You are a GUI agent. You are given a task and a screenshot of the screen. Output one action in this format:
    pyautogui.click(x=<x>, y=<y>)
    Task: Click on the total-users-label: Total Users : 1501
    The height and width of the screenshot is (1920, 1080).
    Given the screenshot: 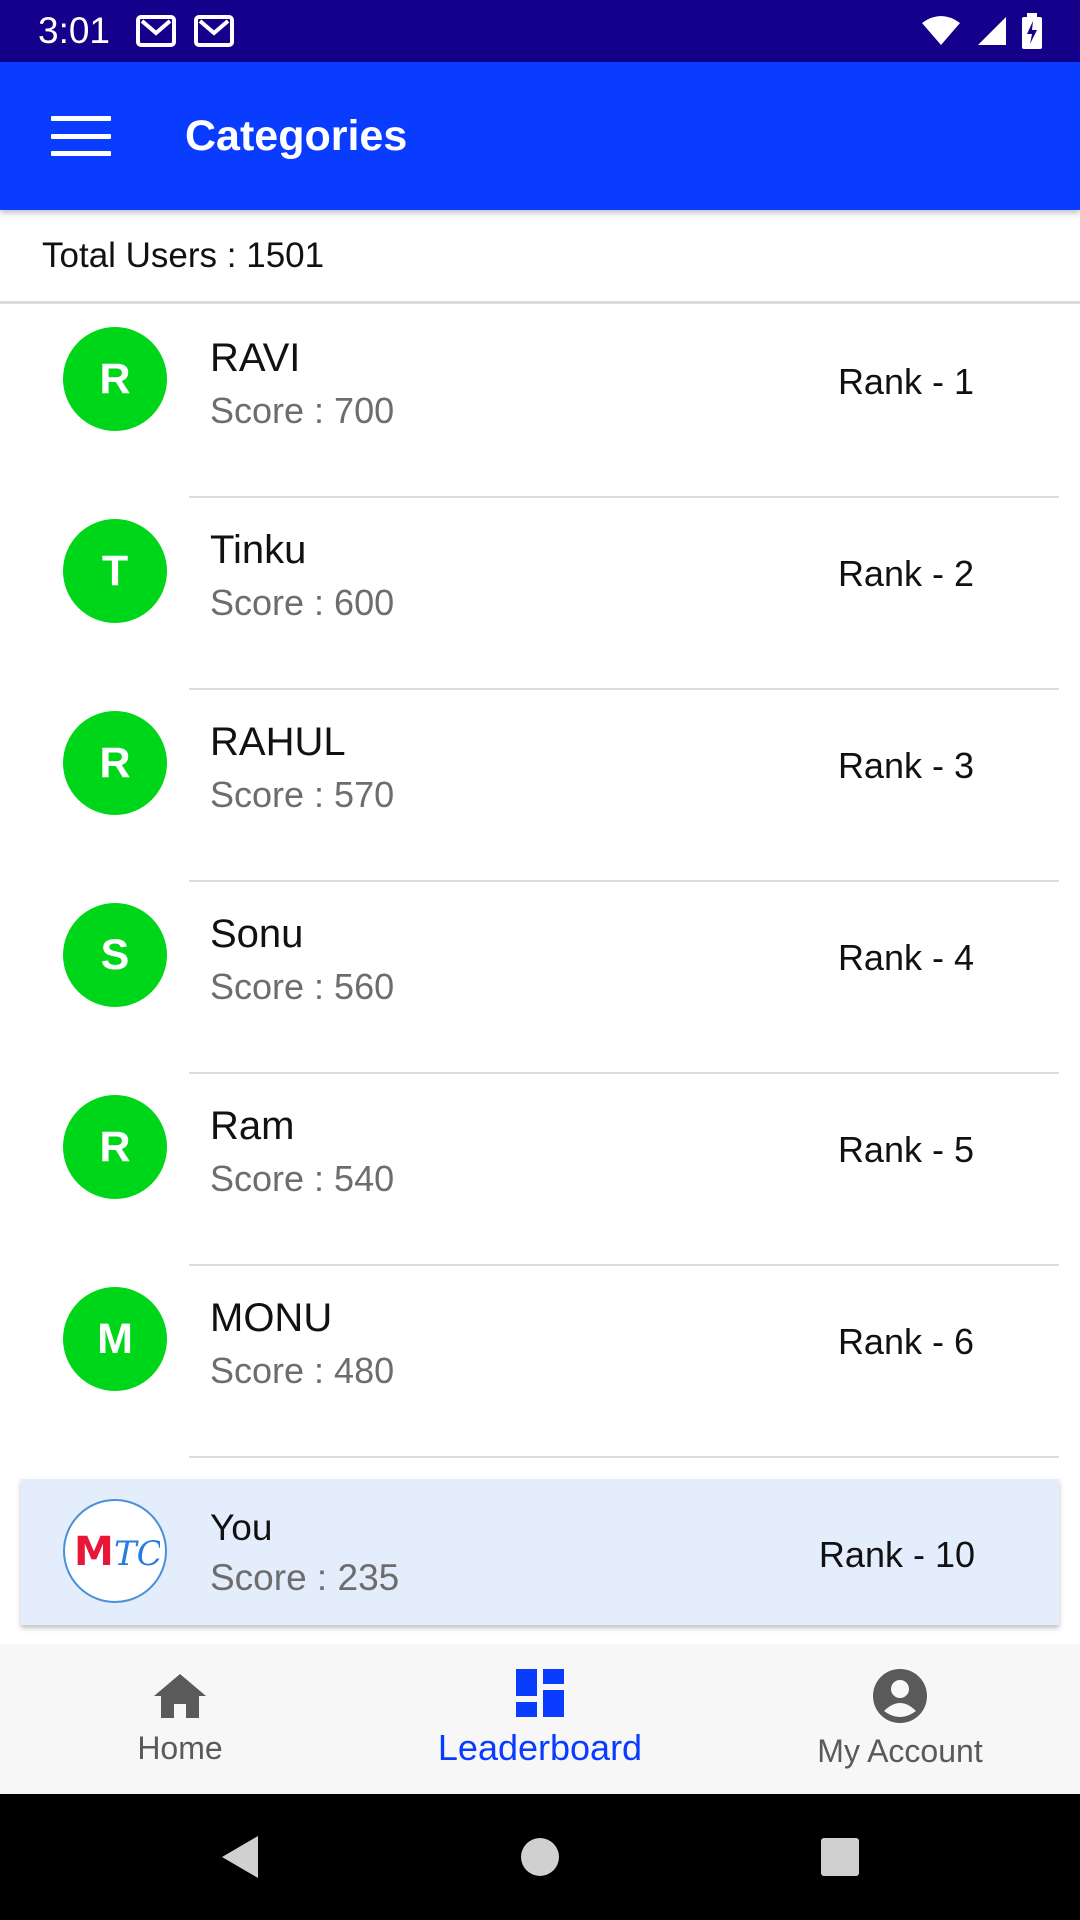 What is the action you would take?
    pyautogui.click(x=540, y=257)
    